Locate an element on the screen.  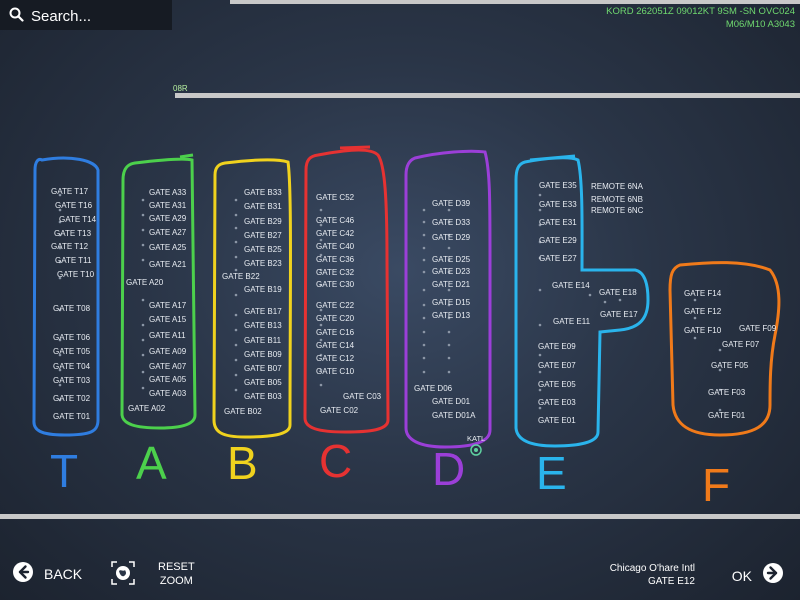
gate-t05: GATE T05 is located at coordinates (71, 351).